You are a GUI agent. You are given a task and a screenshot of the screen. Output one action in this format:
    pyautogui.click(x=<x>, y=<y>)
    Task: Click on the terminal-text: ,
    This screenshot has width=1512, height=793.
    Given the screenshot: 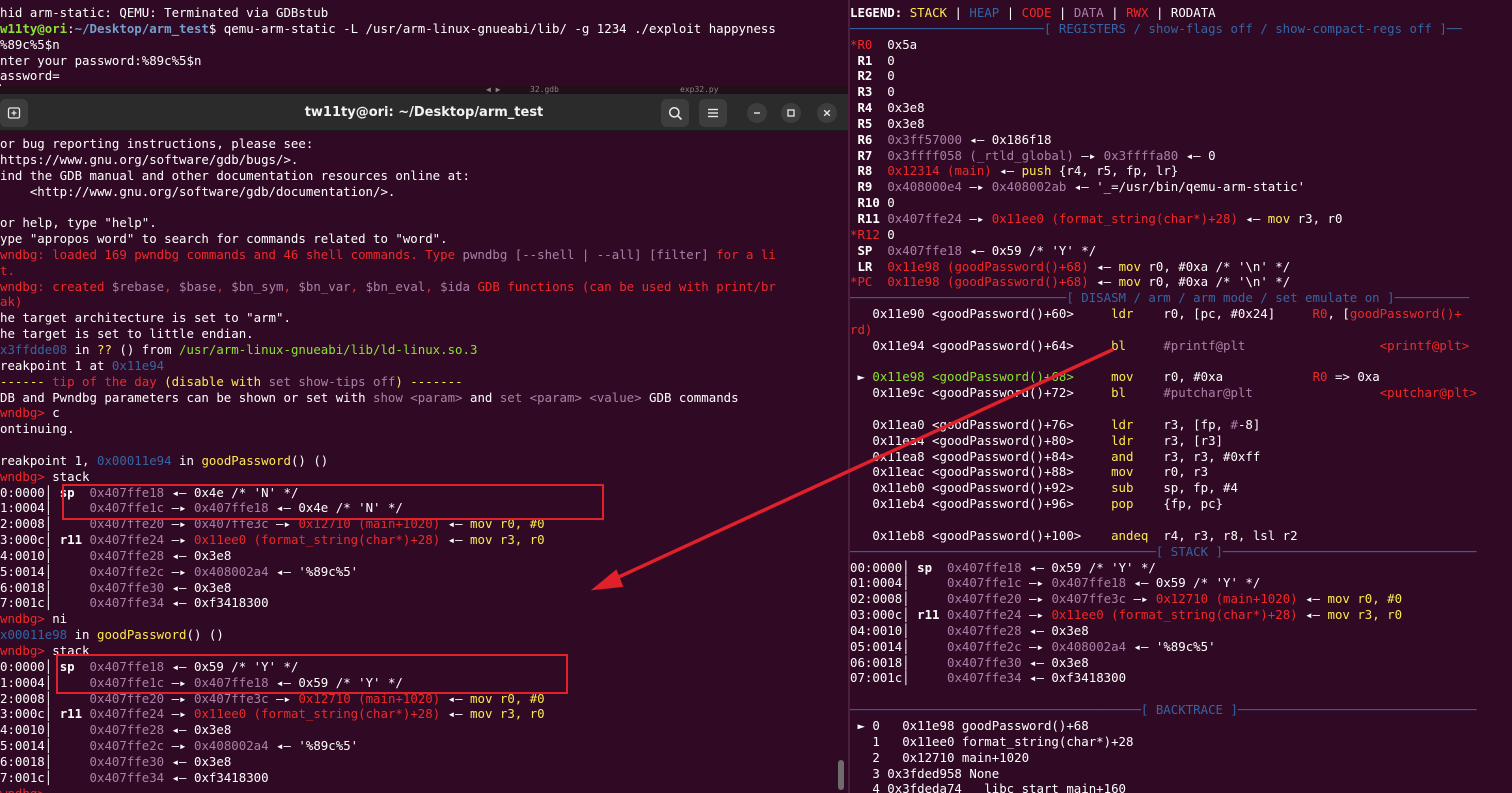 What is the action you would take?
    pyautogui.click(x=358, y=286)
    